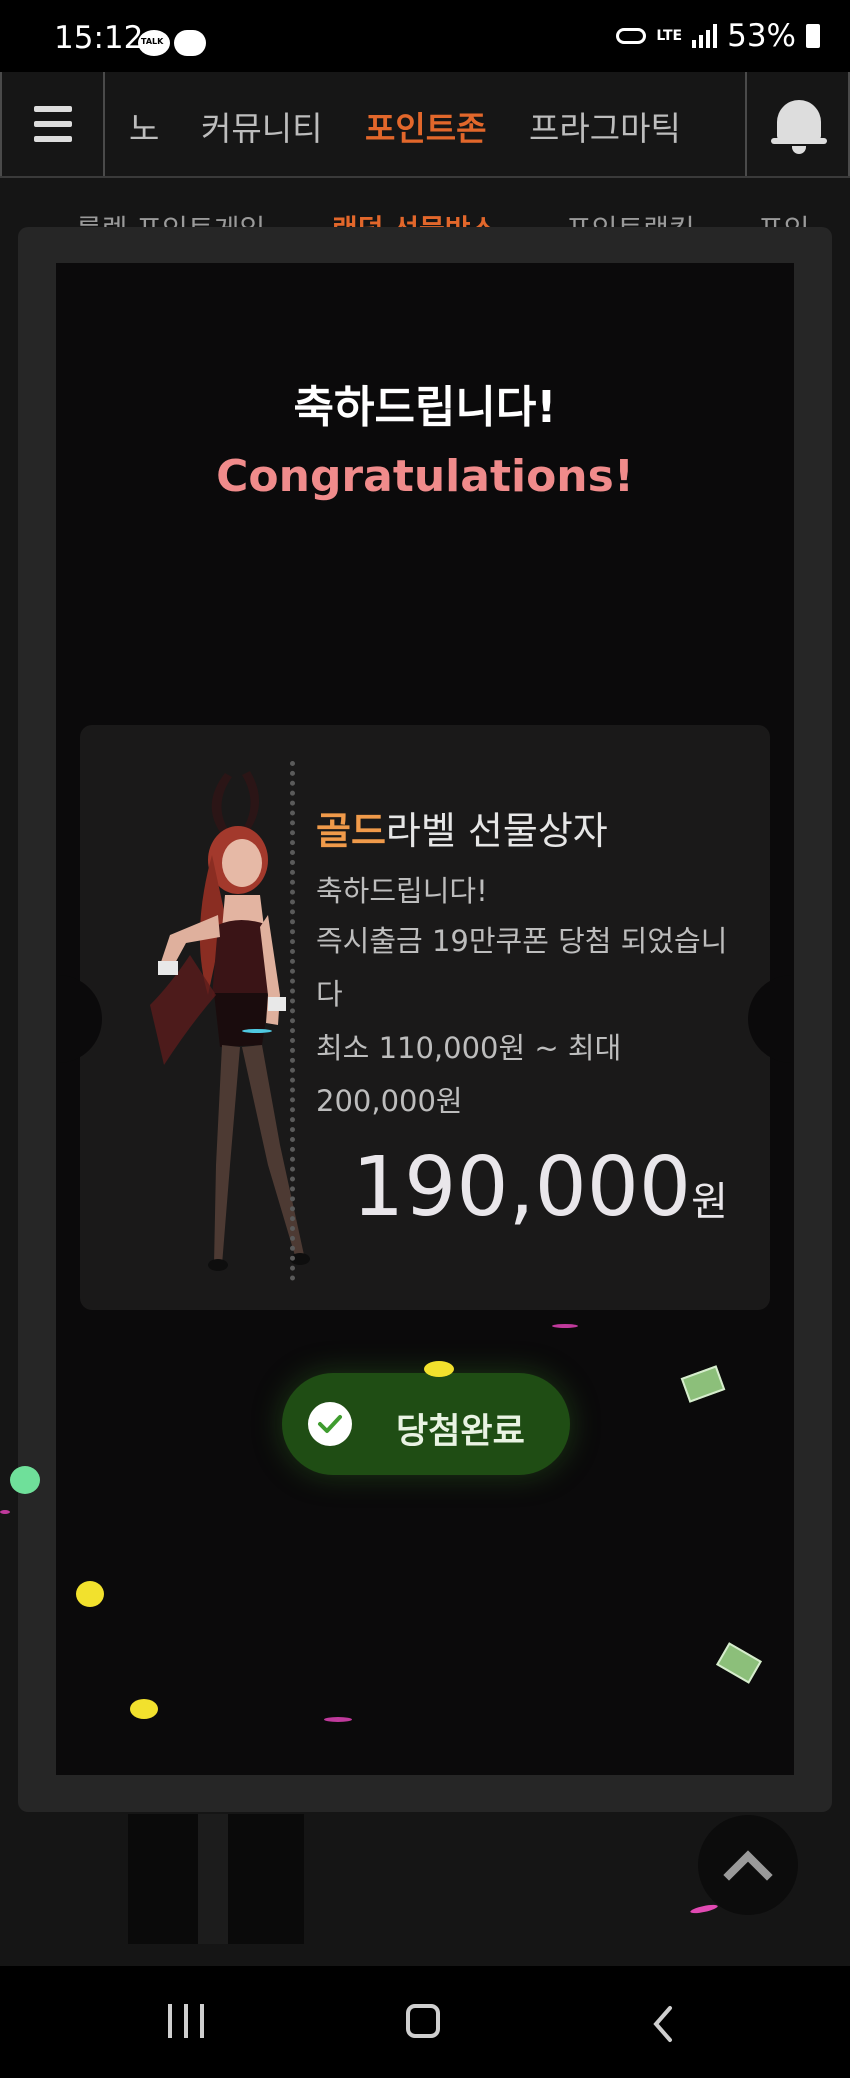  Describe the element at coordinates (631, 36) in the screenshot. I see `key-icon` at that location.